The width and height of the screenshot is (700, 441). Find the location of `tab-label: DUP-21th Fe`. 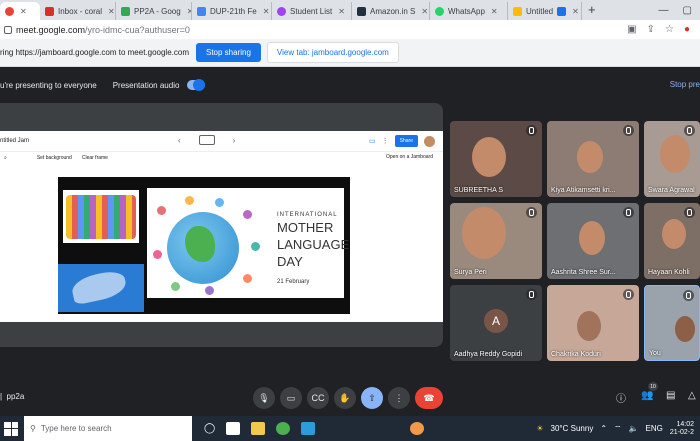

tab-label: DUP-21th Fe is located at coordinates (233, 11).